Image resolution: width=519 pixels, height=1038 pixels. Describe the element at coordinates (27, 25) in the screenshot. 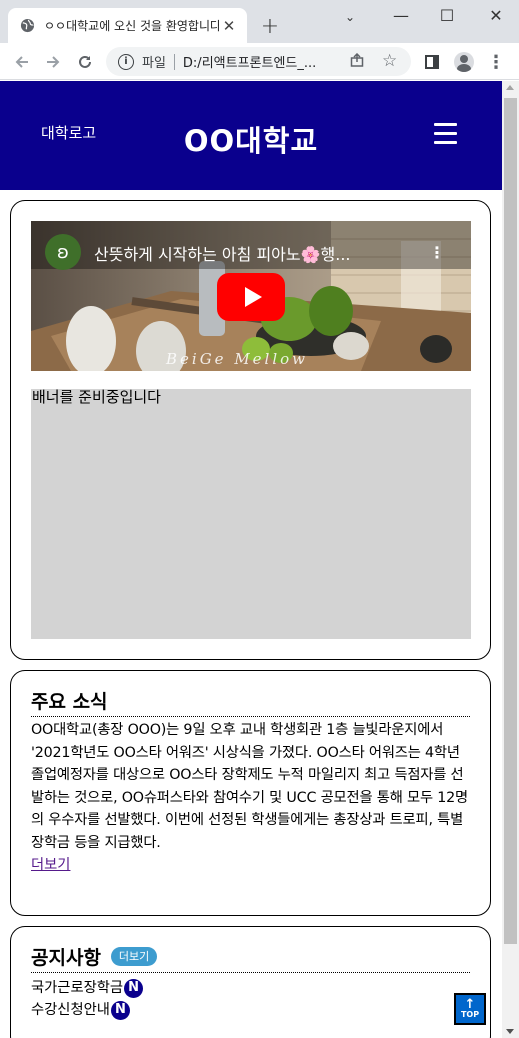

I see `globe-icon` at that location.